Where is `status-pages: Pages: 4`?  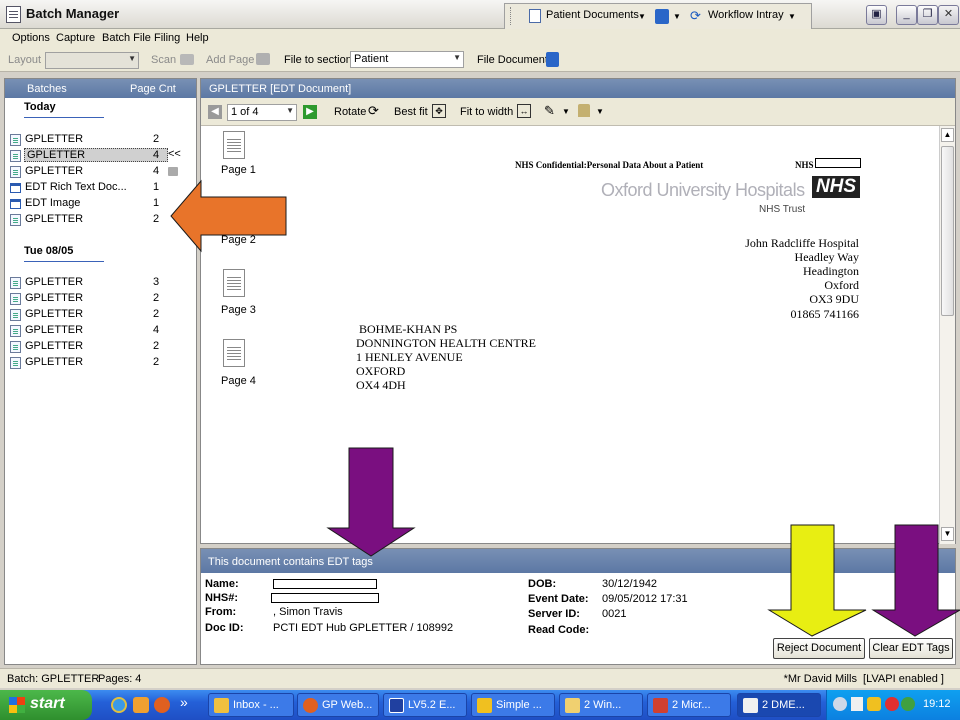
status-pages: Pages: 4 is located at coordinates (120, 679).